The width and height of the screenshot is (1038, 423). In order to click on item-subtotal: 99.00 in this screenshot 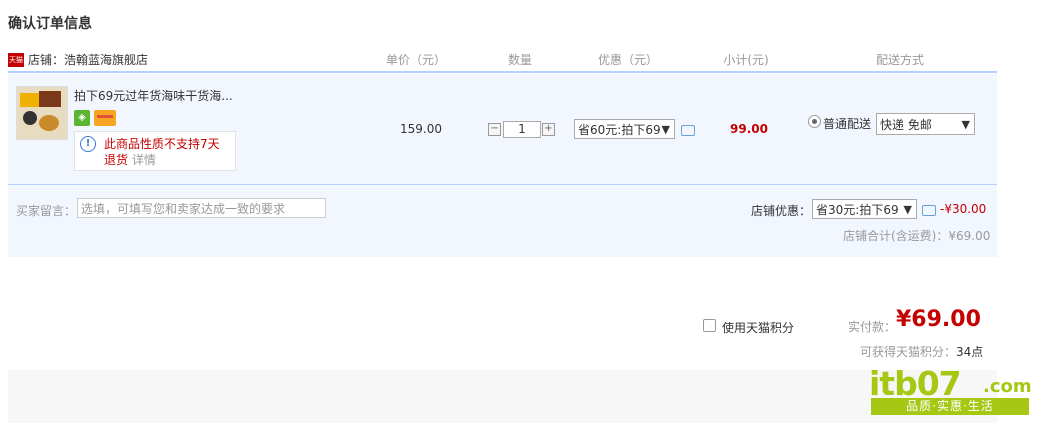, I will do `click(749, 129)`.